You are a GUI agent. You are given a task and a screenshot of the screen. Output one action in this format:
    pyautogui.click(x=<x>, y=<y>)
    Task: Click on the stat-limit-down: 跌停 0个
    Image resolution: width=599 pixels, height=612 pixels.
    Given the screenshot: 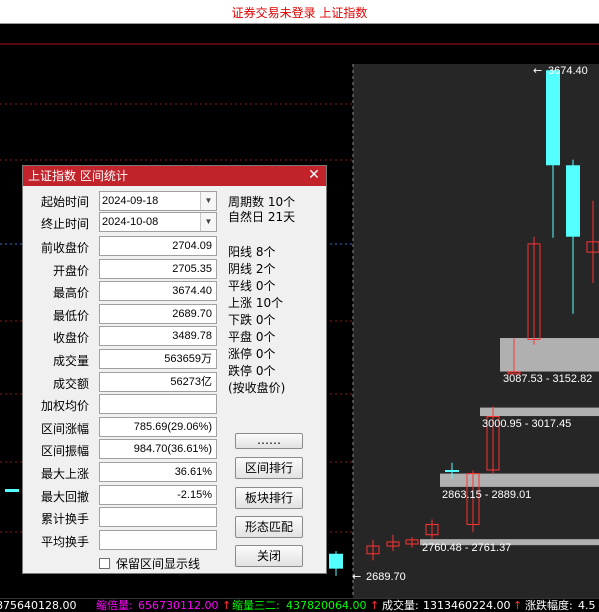 What is the action you would take?
    pyautogui.click(x=252, y=371)
    